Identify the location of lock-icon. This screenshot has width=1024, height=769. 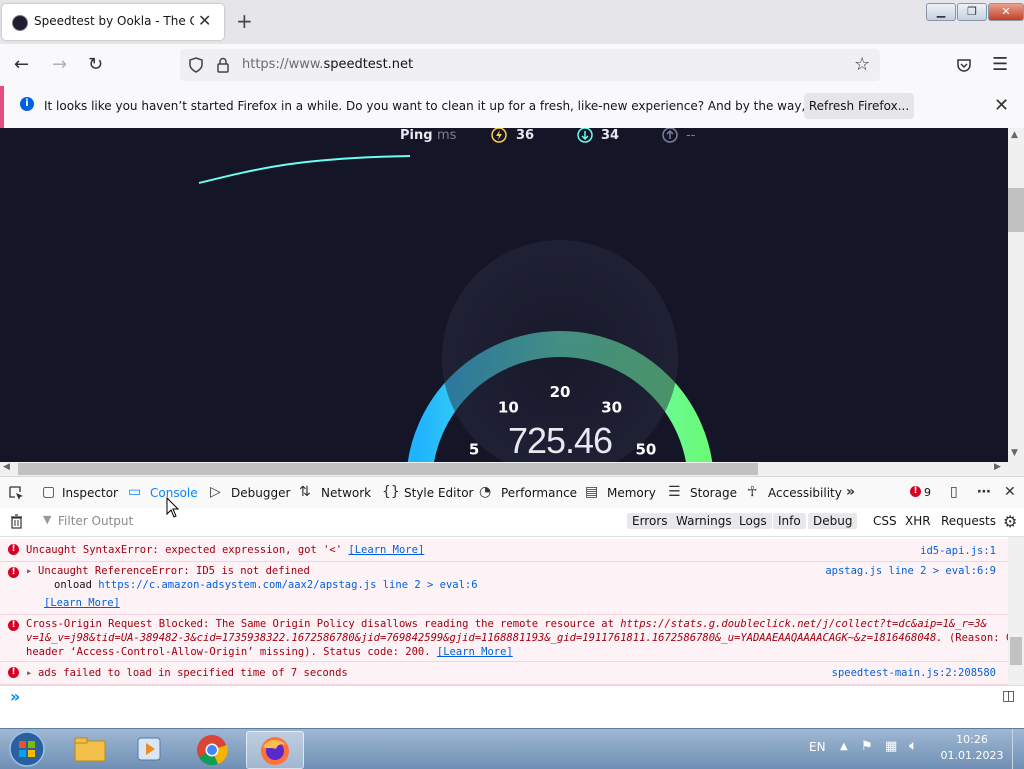
(223, 65).